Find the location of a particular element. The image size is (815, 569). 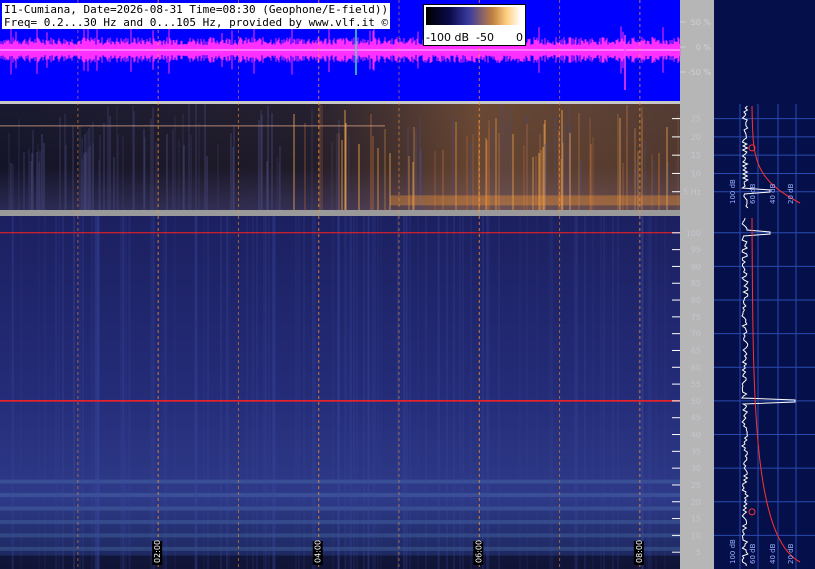

time-label-group: 02:00 is located at coordinates (157, 552).